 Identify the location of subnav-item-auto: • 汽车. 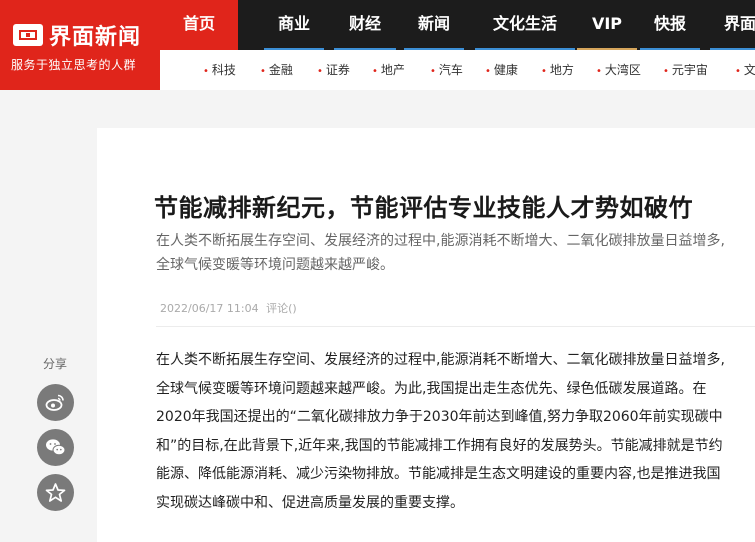
(446, 69).